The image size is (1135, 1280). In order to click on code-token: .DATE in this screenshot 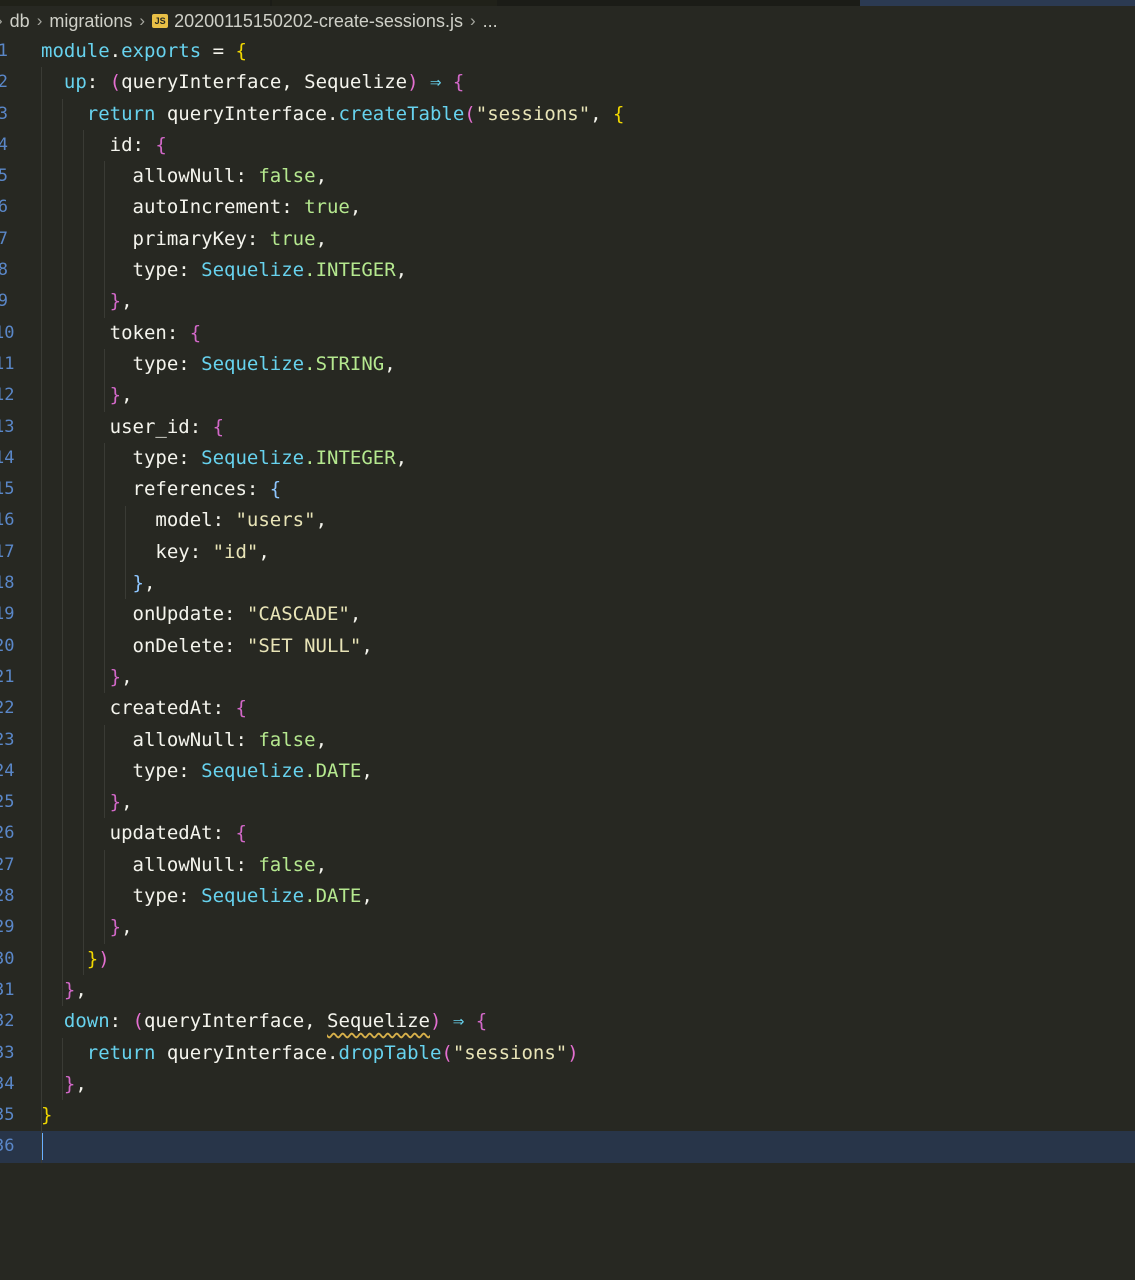, I will do `click(333, 770)`.